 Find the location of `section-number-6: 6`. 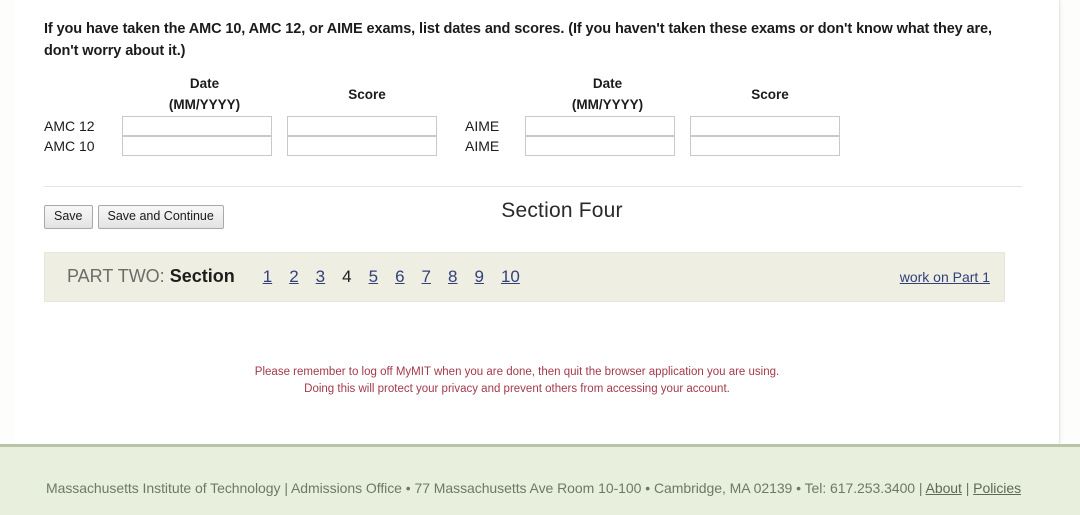

section-number-6: 6 is located at coordinates (399, 277).